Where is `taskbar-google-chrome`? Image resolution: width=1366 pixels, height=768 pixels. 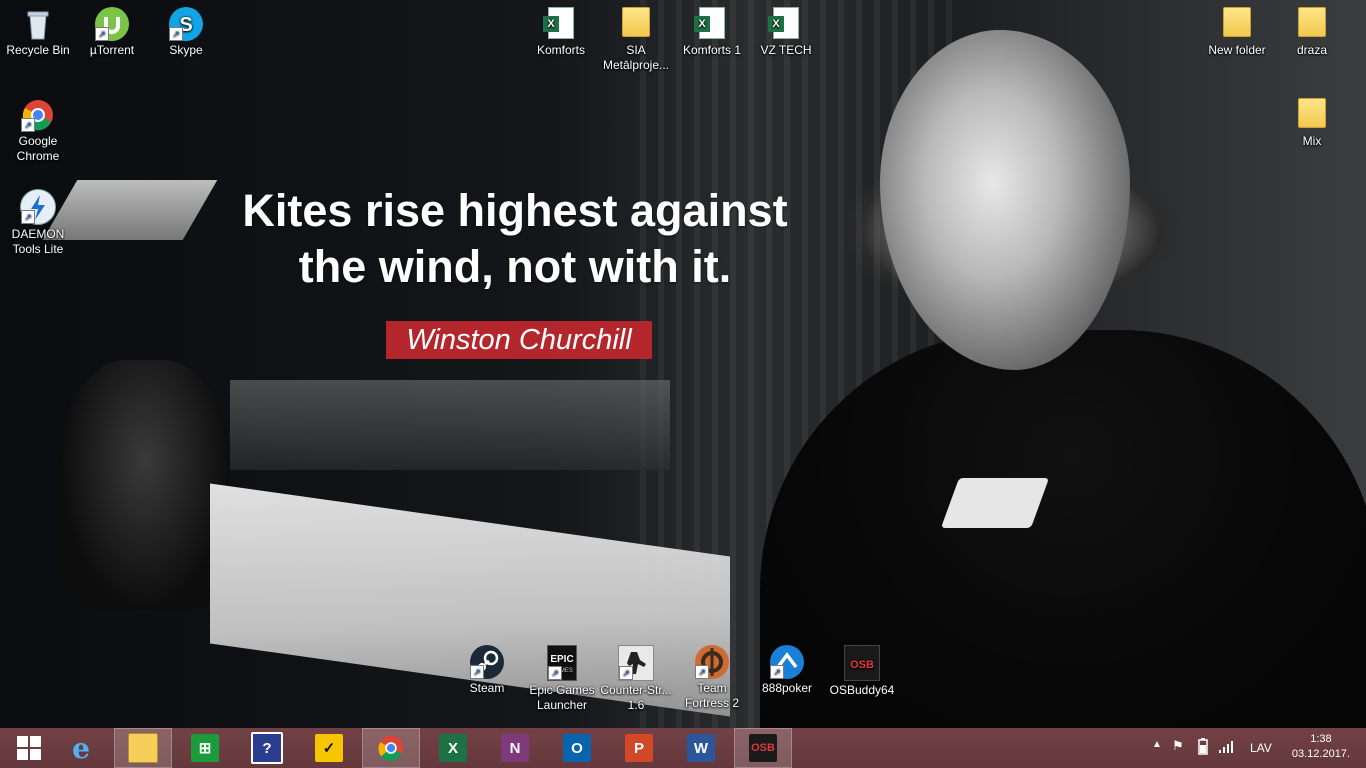
taskbar-google-chrome is located at coordinates (391, 748).